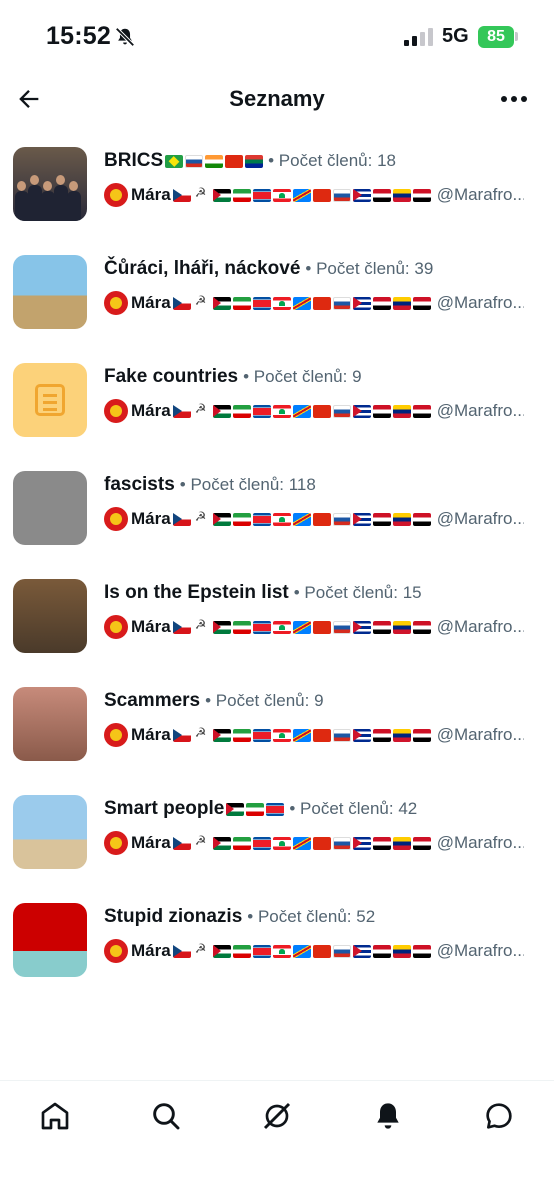  I want to click on header: Seznamy, so click(277, 100).